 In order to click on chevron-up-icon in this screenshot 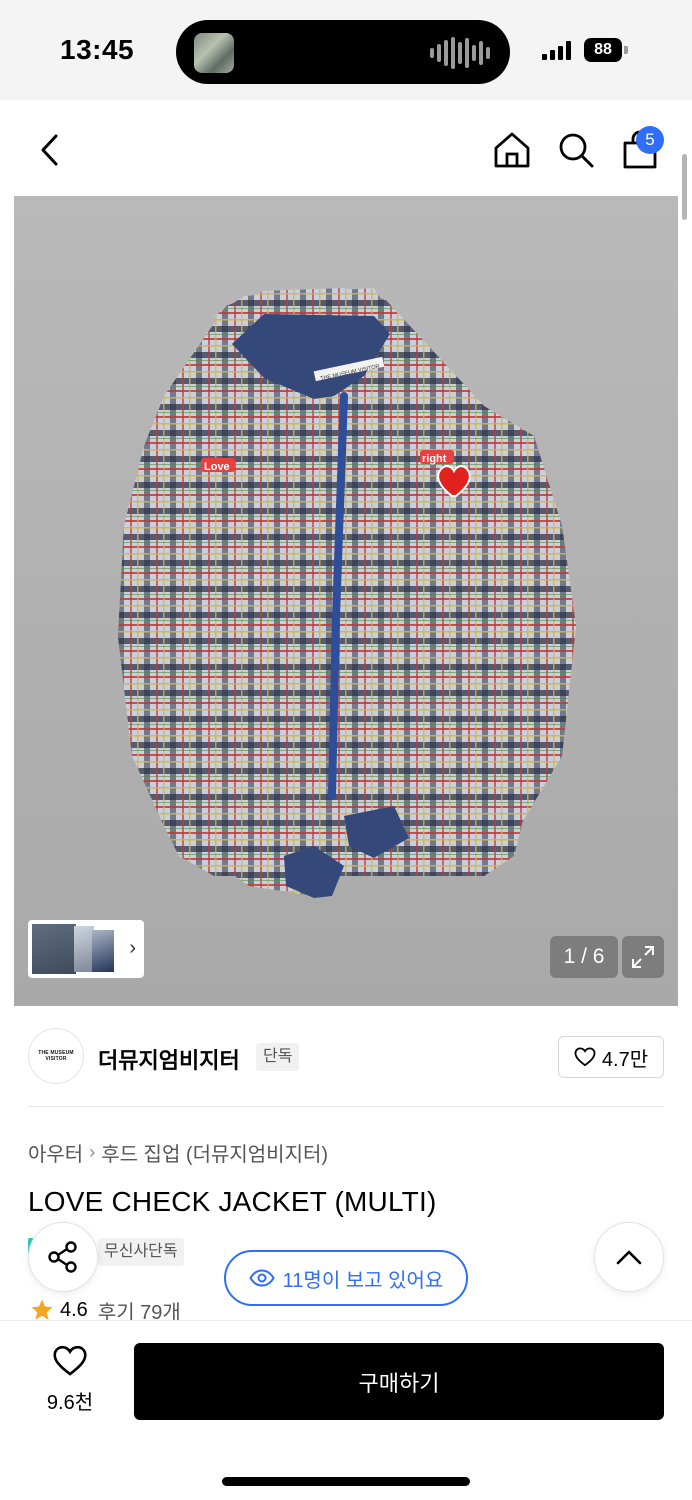, I will do `click(629, 1257)`.